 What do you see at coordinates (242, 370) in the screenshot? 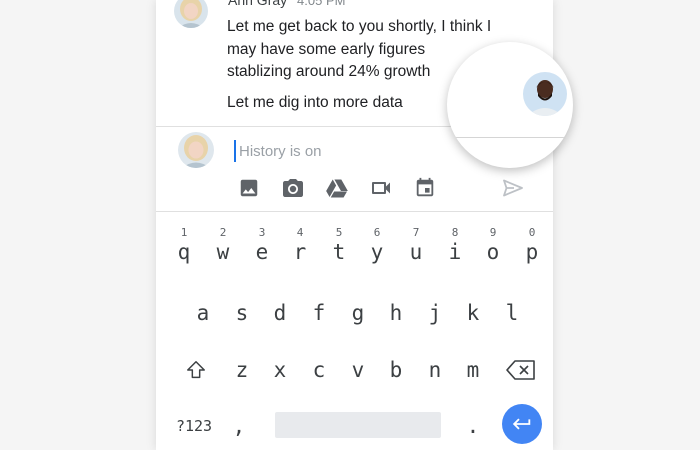
I see `key-z: z` at bounding box center [242, 370].